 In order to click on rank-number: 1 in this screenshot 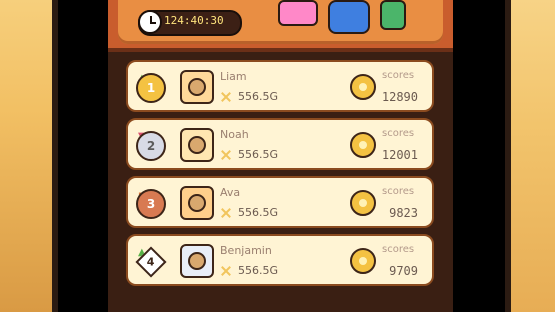, I will do `click(151, 88)`.